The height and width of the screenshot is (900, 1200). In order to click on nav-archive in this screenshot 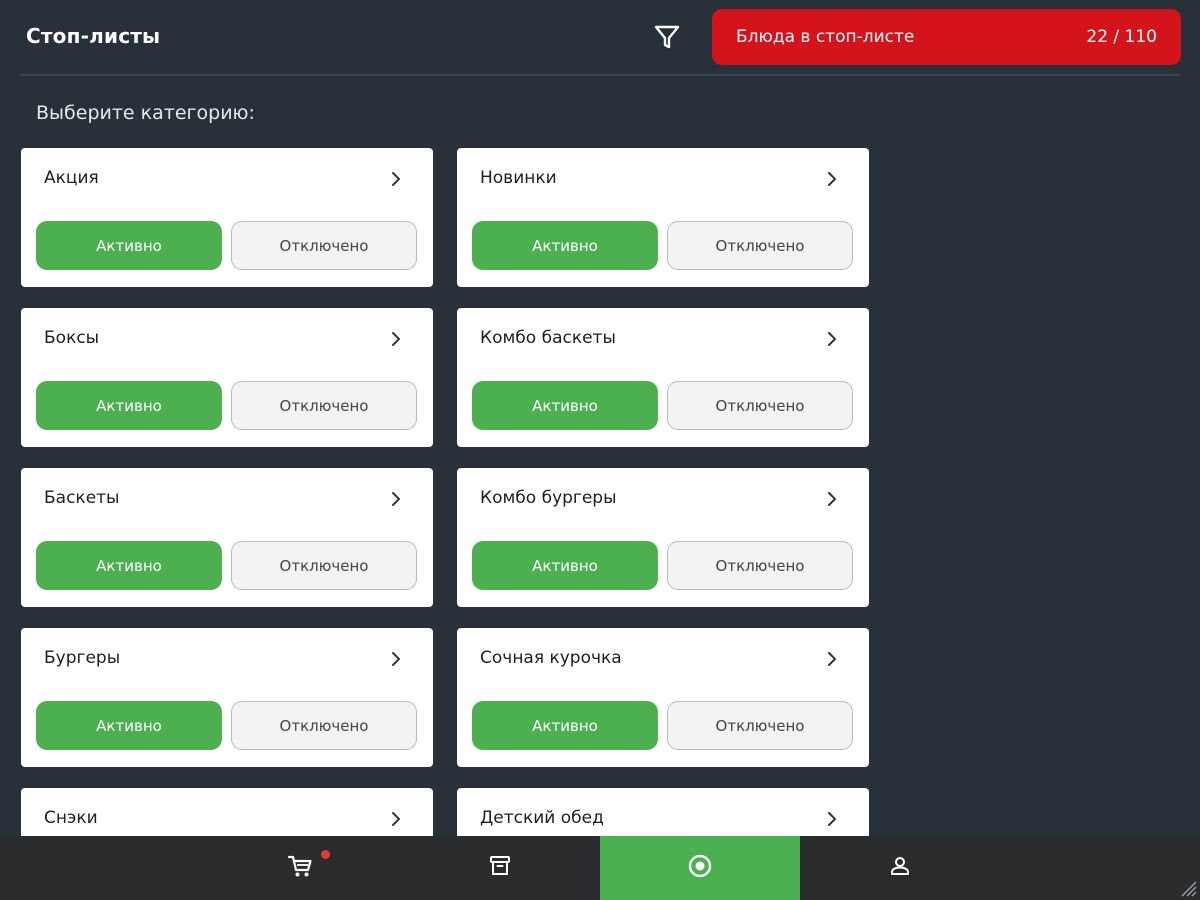, I will do `click(500, 868)`.